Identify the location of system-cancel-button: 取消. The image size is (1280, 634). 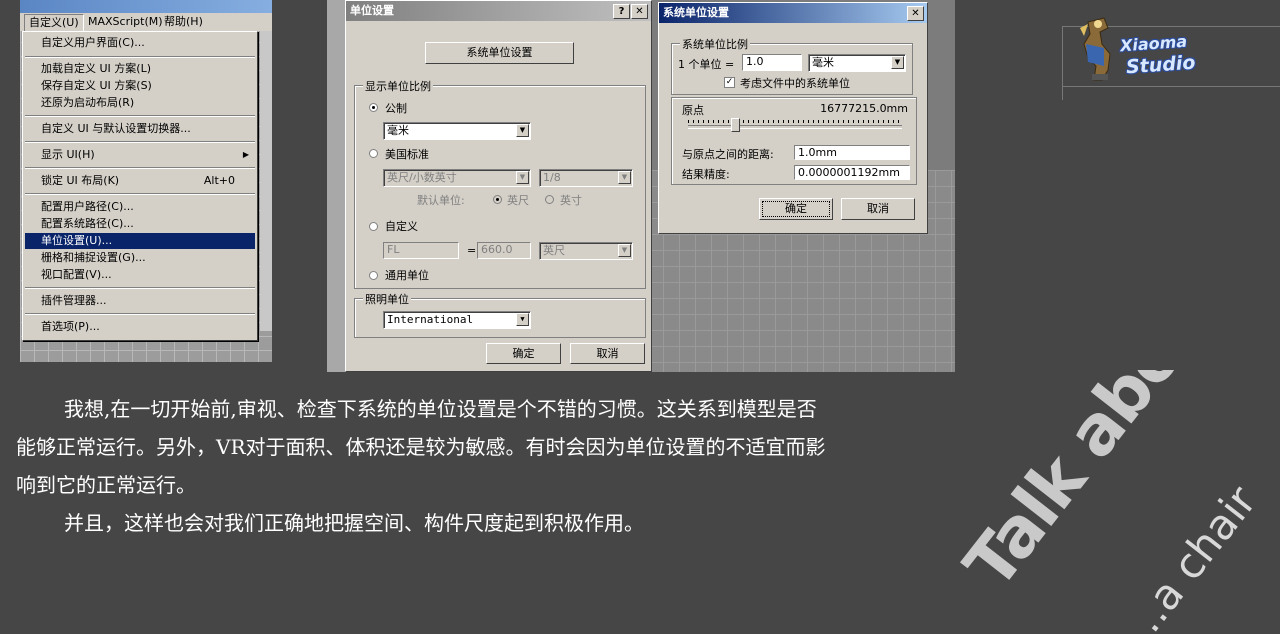
(878, 209).